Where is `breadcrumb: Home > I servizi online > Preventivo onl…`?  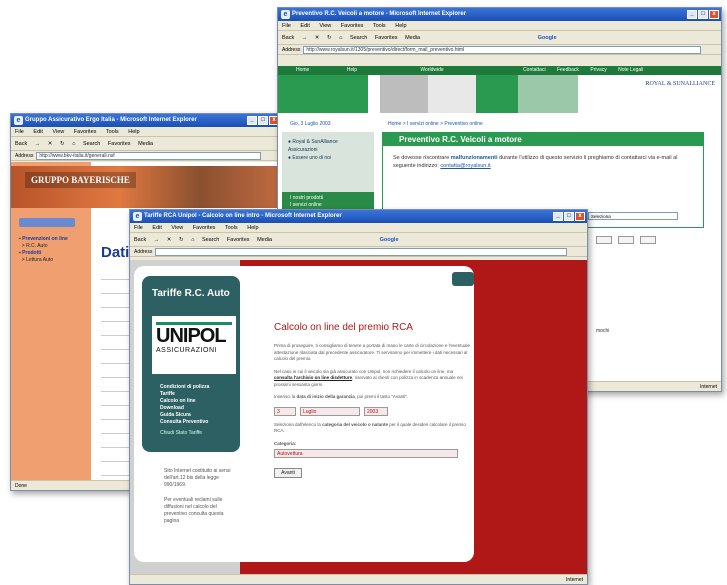
breadcrumb: Home > I servizi online > Preventivo onl… is located at coordinates (435, 124).